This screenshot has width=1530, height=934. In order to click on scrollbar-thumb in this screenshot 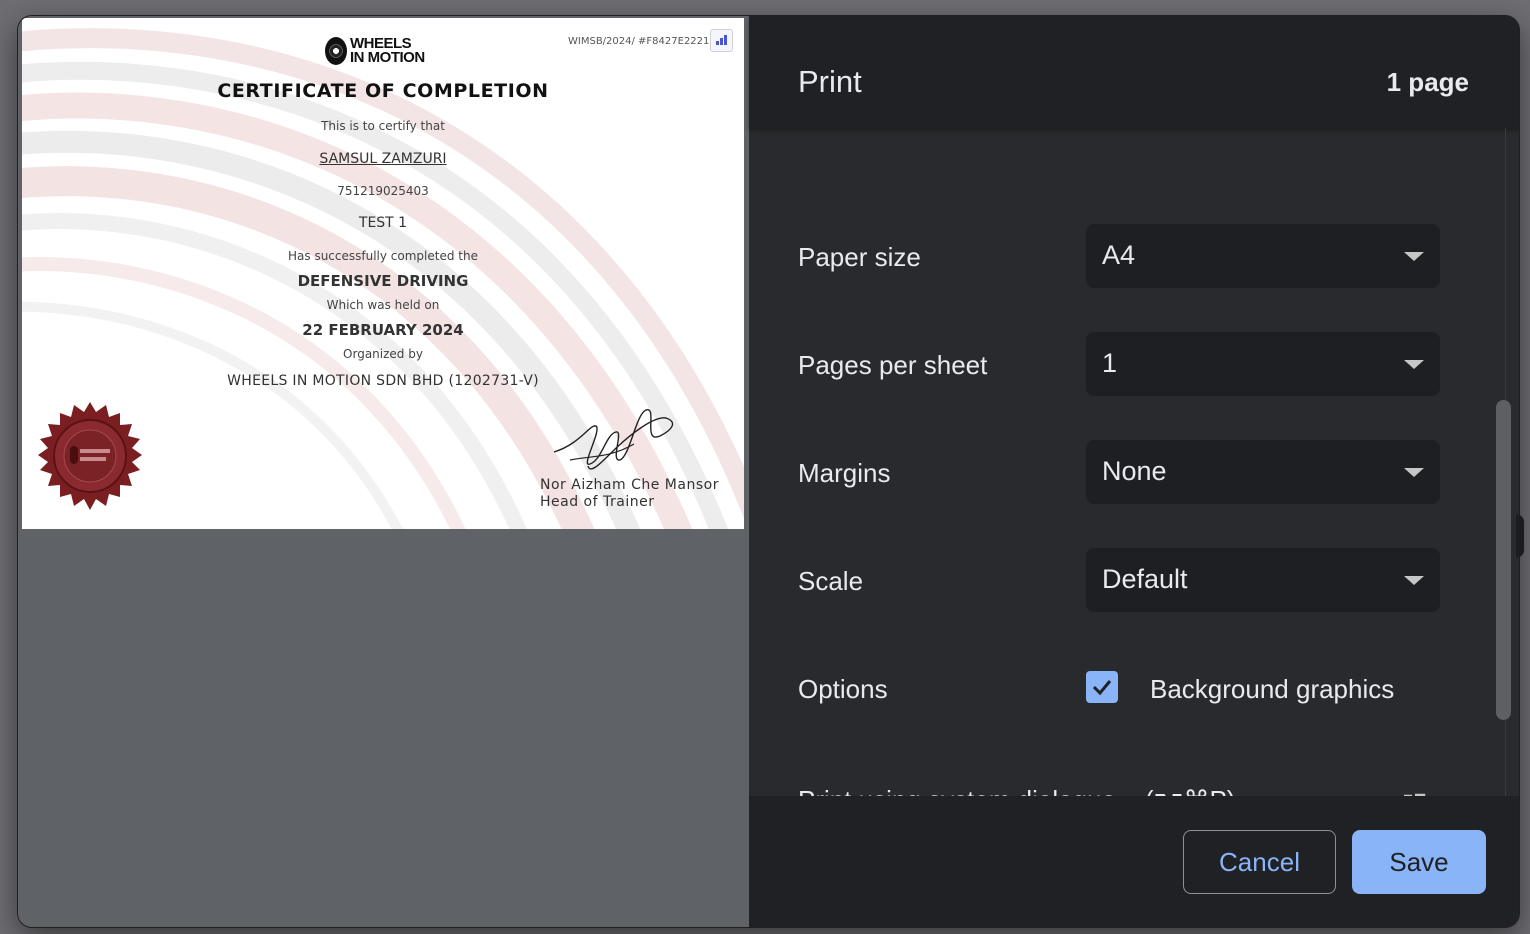, I will do `click(1503, 560)`.